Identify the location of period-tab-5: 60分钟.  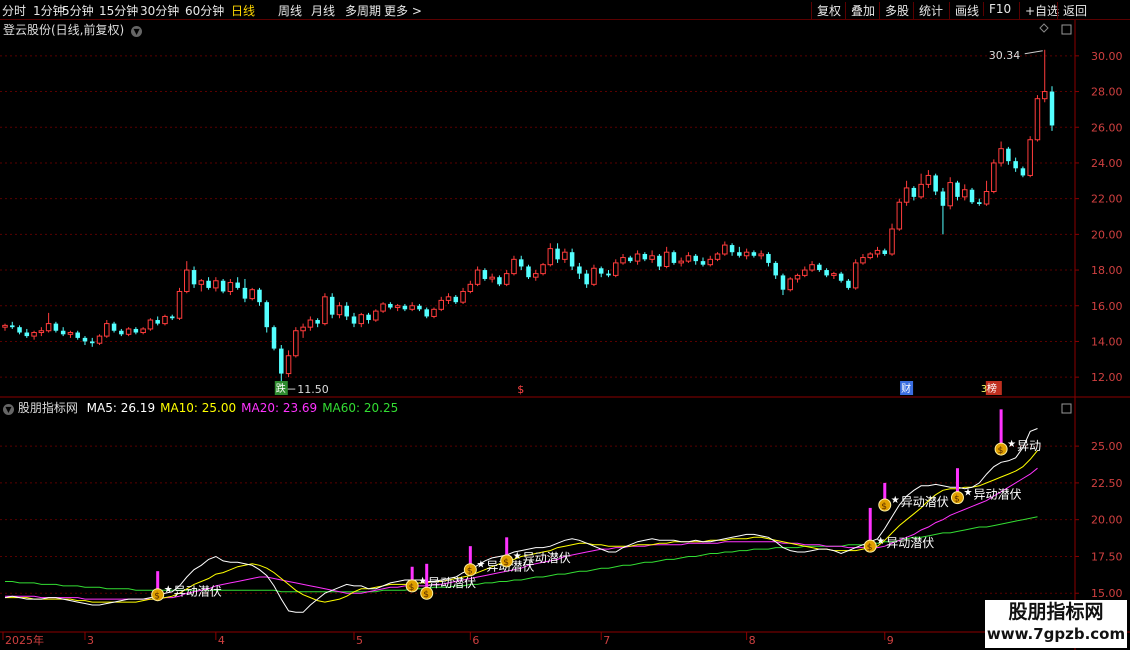
(204, 10).